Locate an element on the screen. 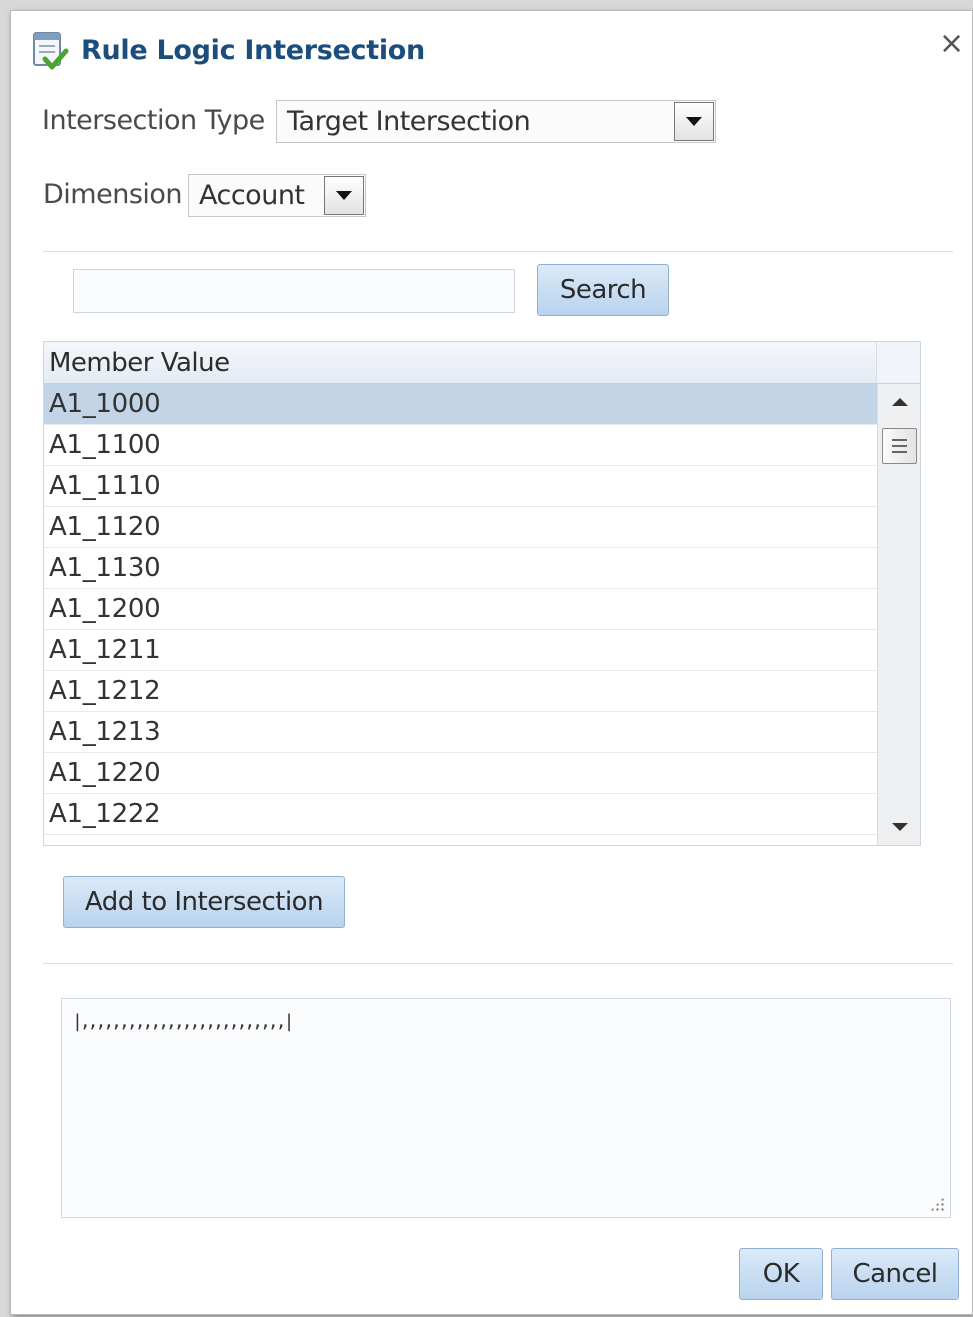  table-row: A1_1130 is located at coordinates (460, 568).